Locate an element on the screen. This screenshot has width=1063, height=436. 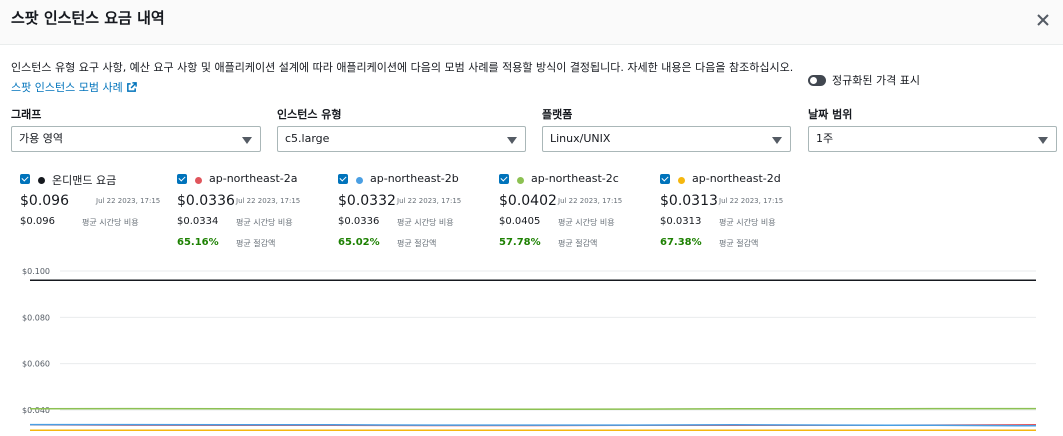
series-savings: 65.02% is located at coordinates (359, 242).